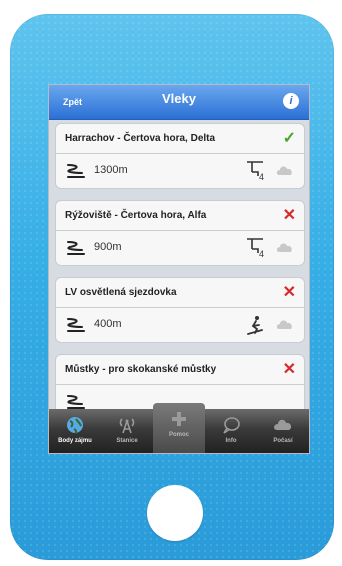 The height and width of the screenshot is (566, 342). Describe the element at coordinates (179, 98) in the screenshot. I see `page-title: Vleky` at that location.